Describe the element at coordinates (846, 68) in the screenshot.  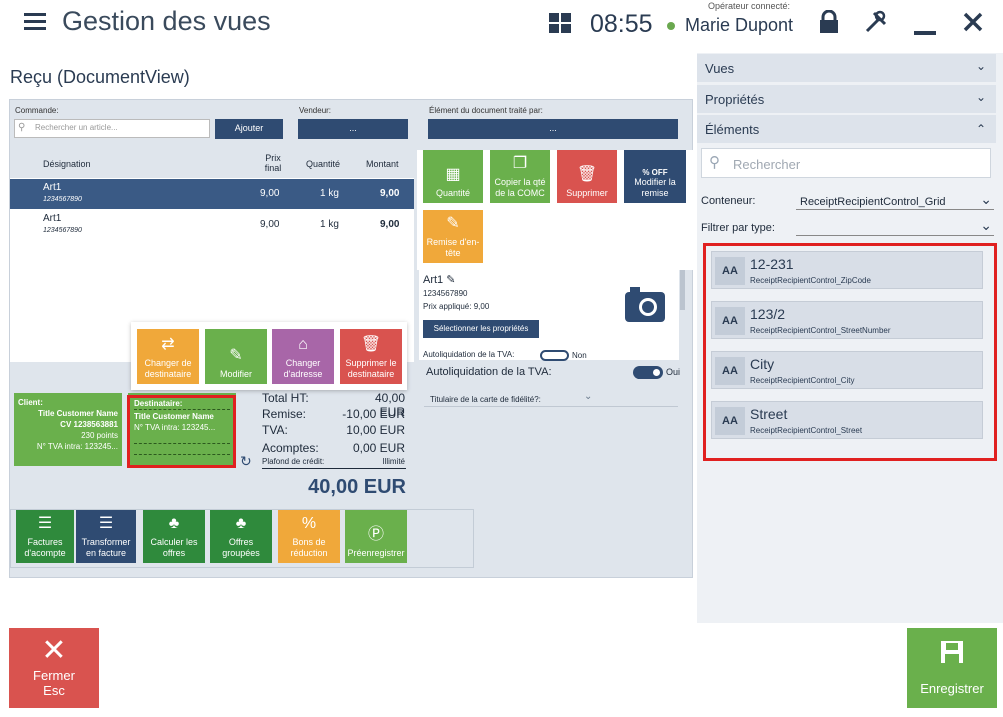
I see `accordion-vues: Vues ⌄` at that location.